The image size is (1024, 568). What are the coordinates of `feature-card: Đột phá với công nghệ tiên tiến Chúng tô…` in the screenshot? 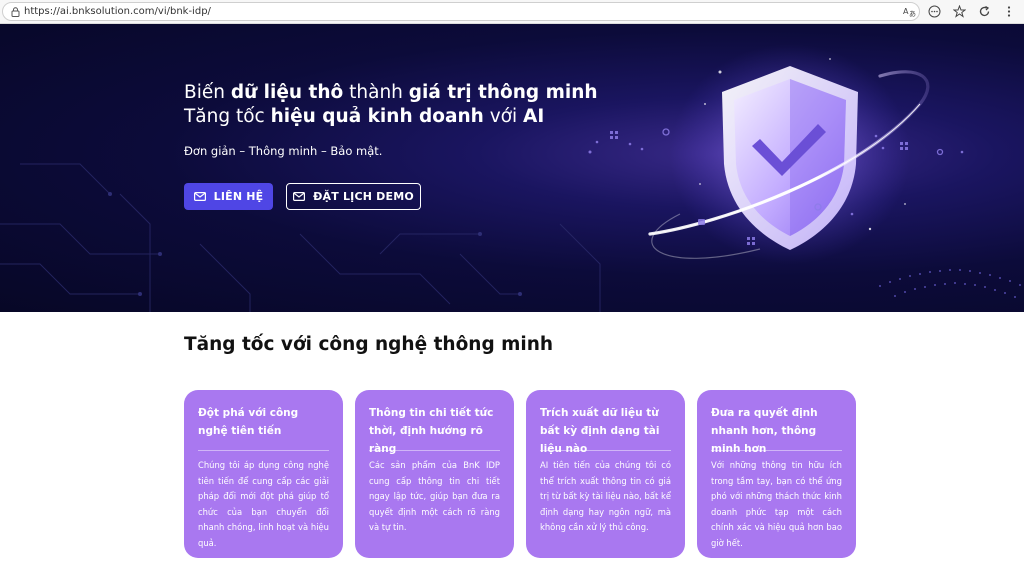 It's located at (263, 474).